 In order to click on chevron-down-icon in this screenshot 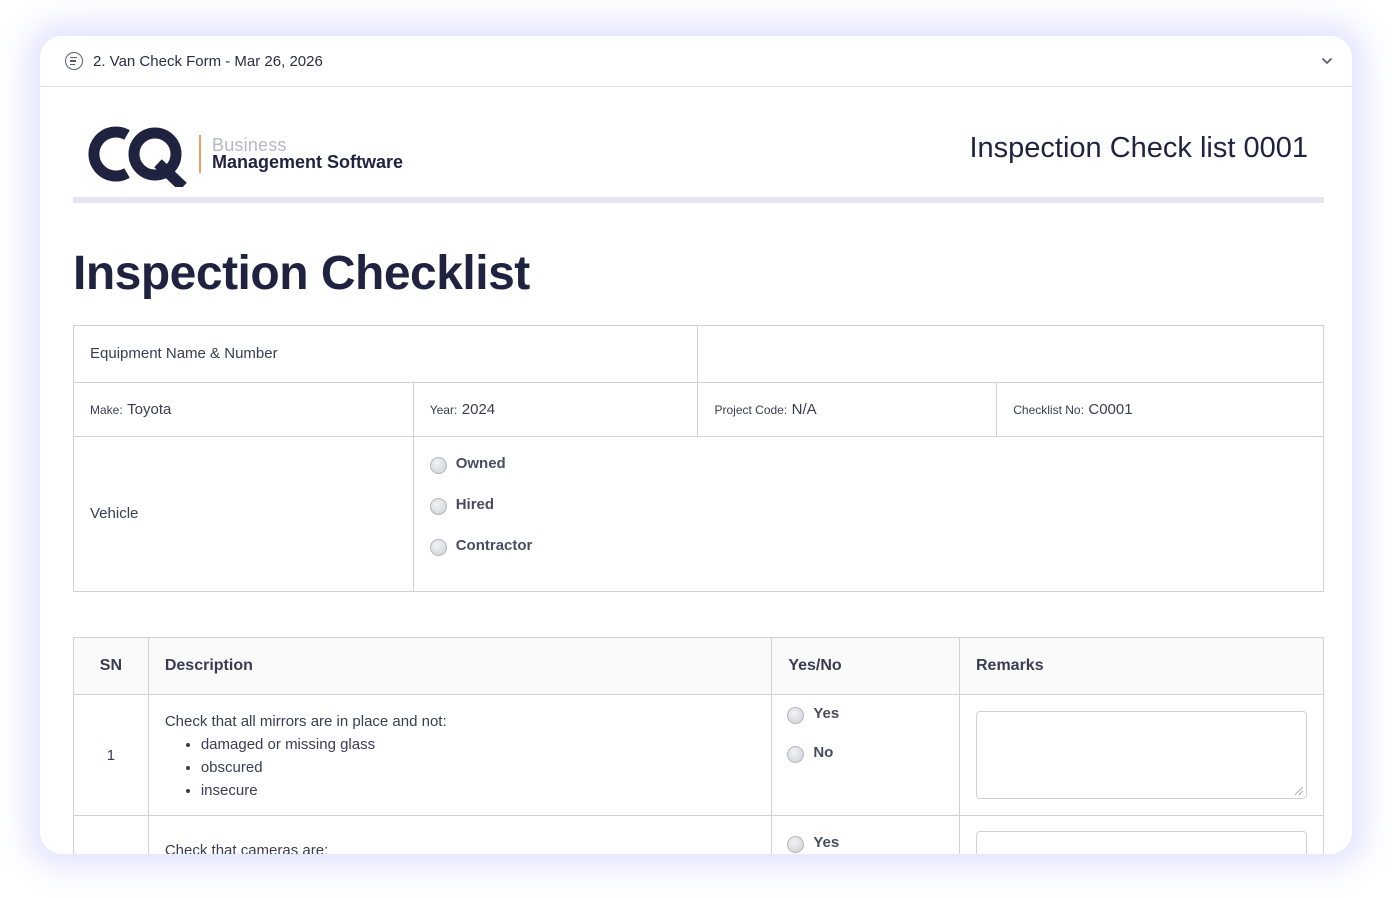, I will do `click(1327, 61)`.